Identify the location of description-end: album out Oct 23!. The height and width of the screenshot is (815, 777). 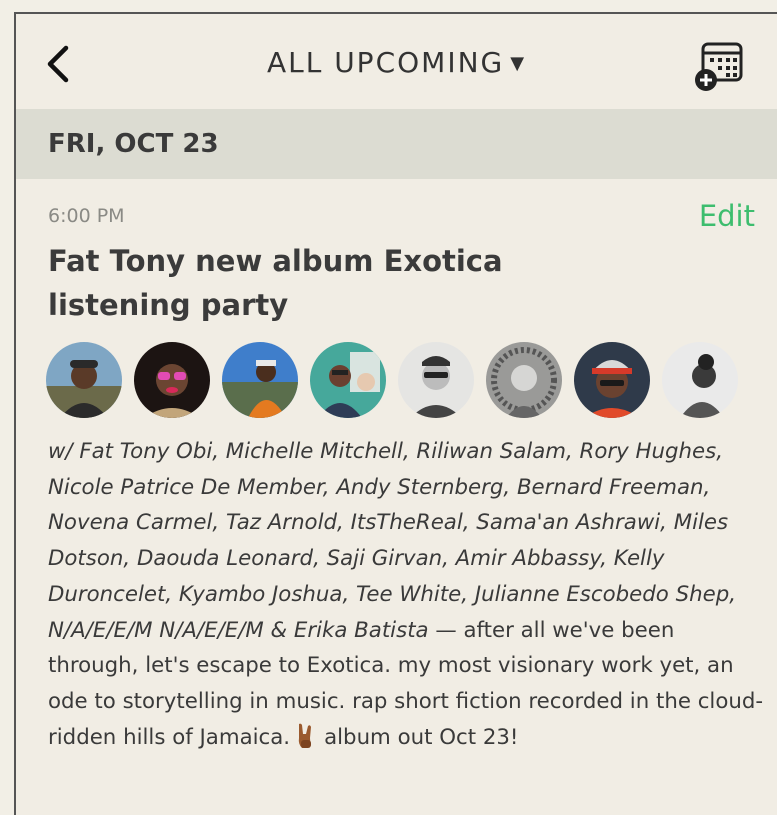
(421, 737).